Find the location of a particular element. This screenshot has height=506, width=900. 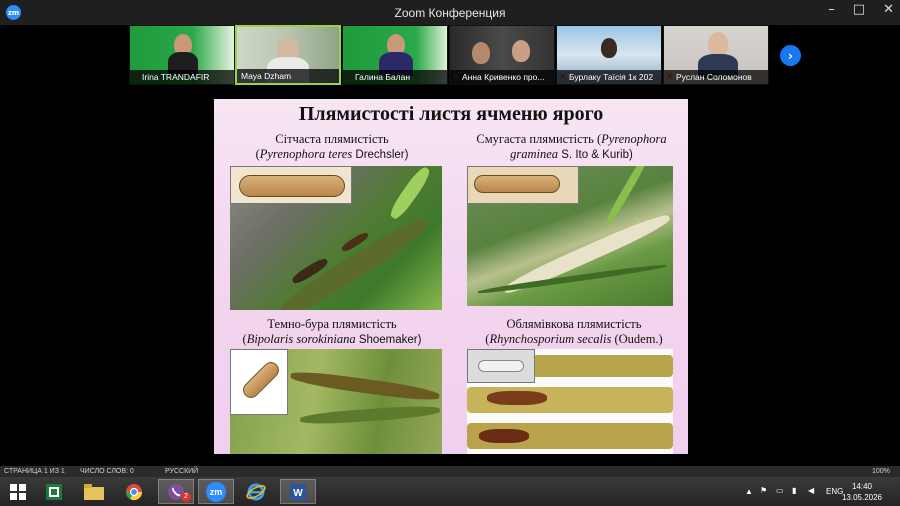

taskbar: 2 zm W ▲ ⚑ ▭ ▮ ◀ ENG 14:40 13.05.2026 is located at coordinates (450, 491).